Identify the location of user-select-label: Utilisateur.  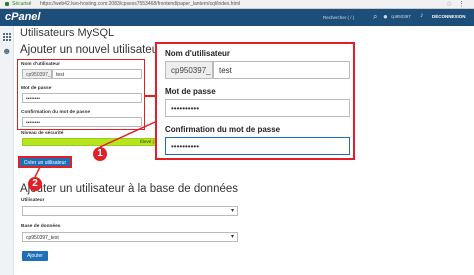
(33, 200).